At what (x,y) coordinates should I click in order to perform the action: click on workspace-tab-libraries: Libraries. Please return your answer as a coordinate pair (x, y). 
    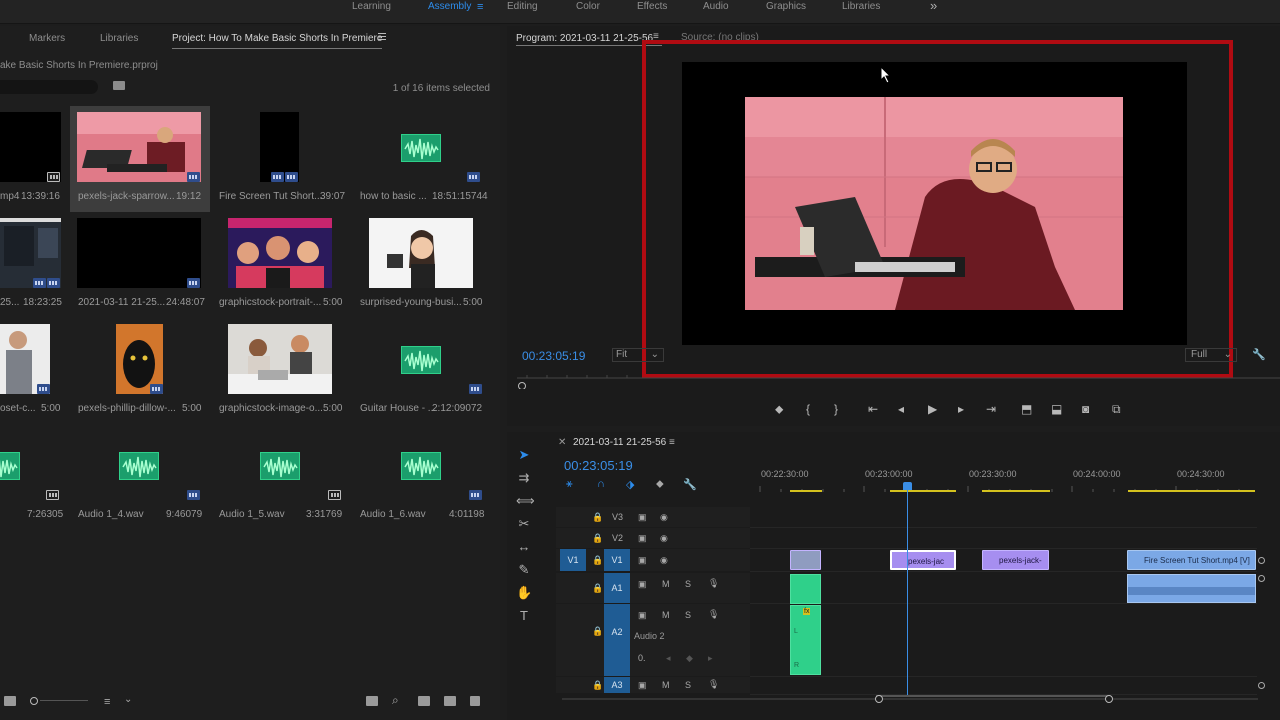
    Looking at the image, I should click on (861, 7).